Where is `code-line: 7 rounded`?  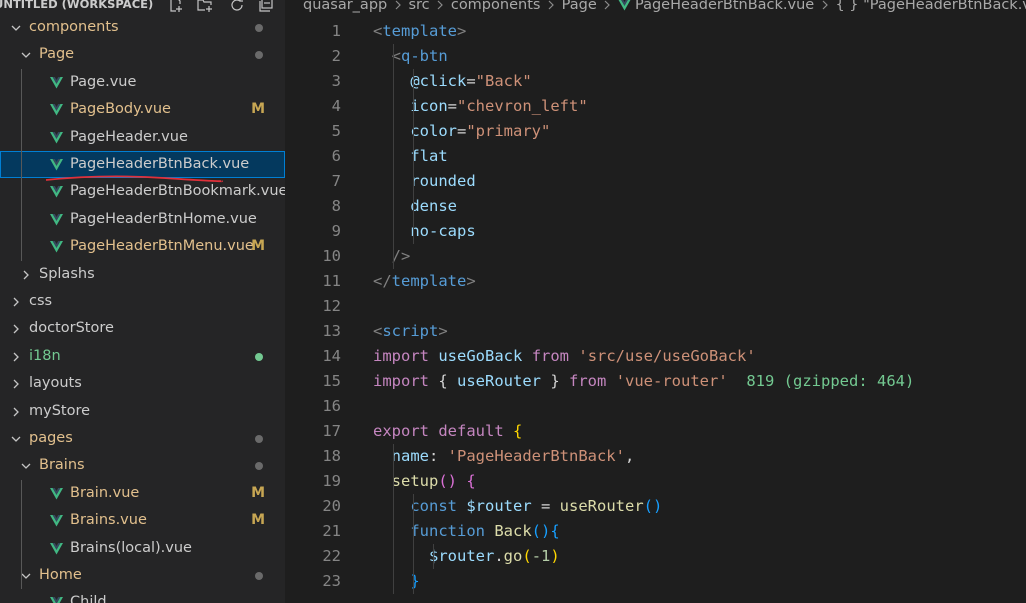 code-line: 7 rounded is located at coordinates (655, 181).